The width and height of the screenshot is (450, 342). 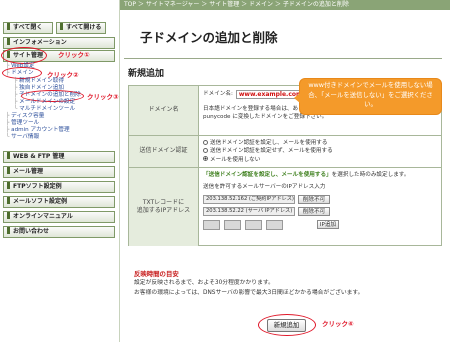 I want to click on ip-field-1: 203.138.52.162 (ご契約IPアドレス), so click(x=249, y=199).